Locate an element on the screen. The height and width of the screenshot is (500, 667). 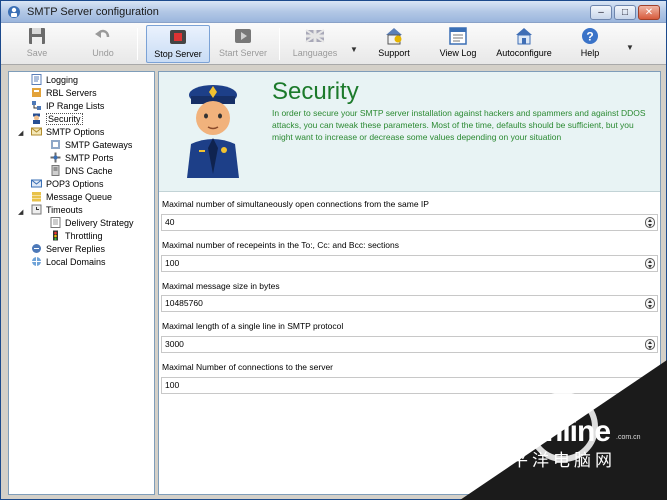
watermark-domain: .com.cn is located at coordinates (628, 437).